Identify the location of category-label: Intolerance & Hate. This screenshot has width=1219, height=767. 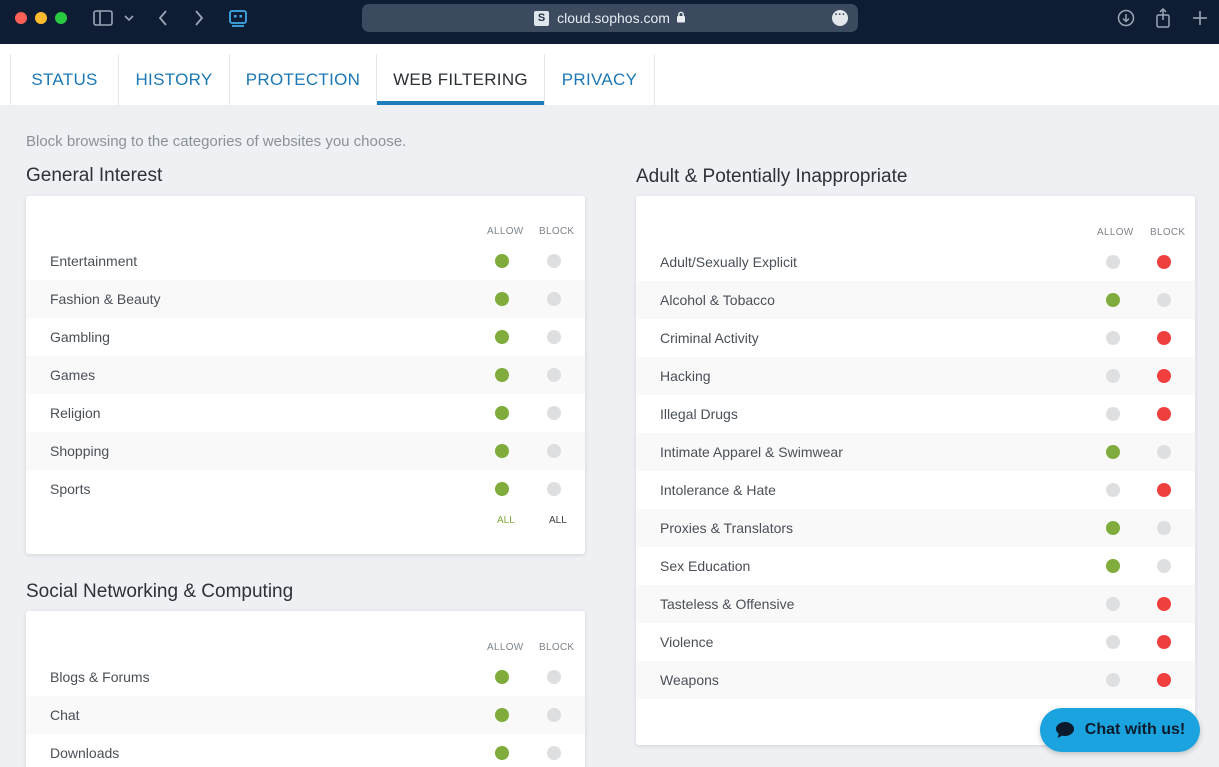
(718, 490).